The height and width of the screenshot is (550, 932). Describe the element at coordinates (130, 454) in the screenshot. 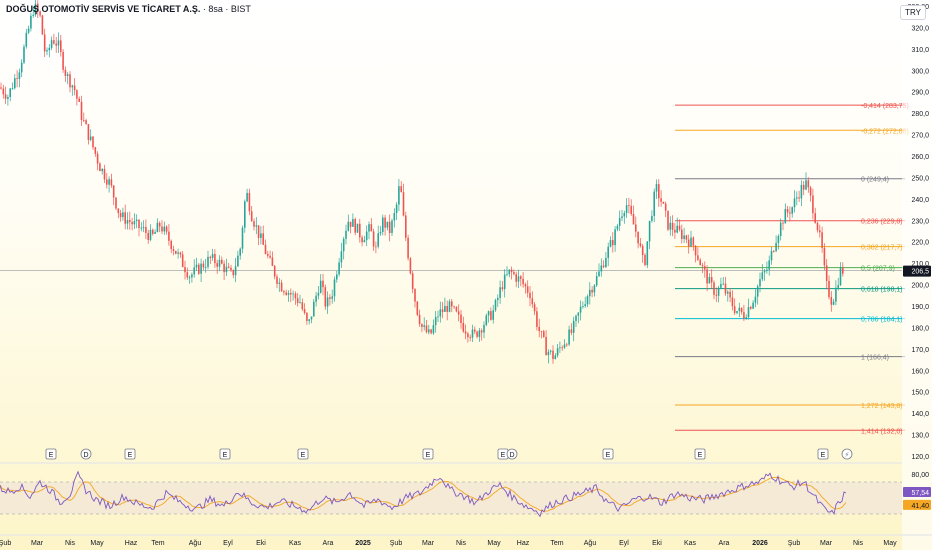

I see `event-marker-2: E` at that location.